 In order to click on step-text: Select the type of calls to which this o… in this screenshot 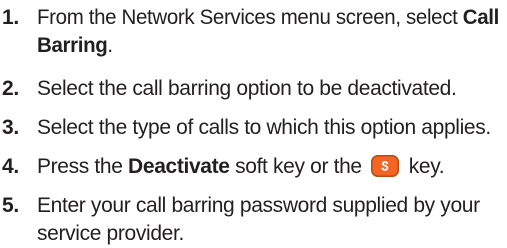, I will do `click(264, 127)`.